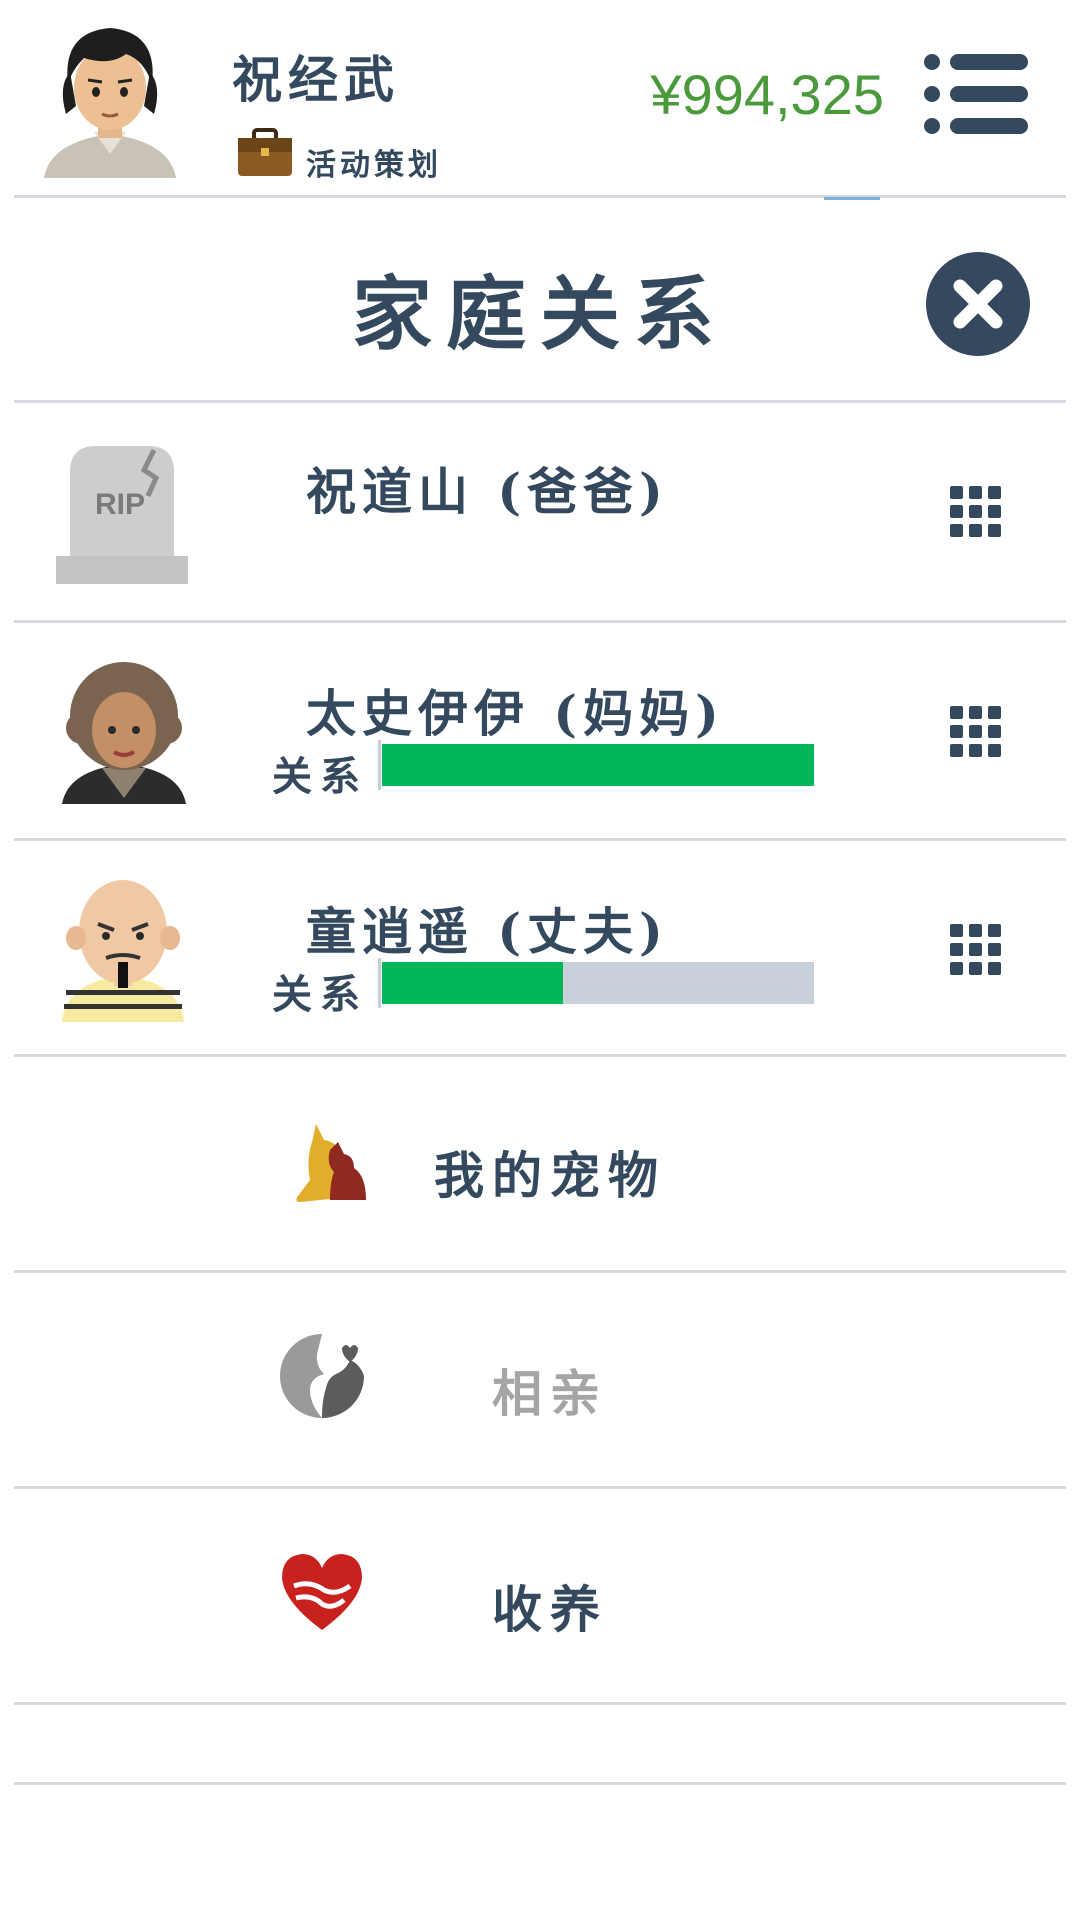 The image size is (1080, 1920). I want to click on family-row-husband: 童逍遥 (丈夫) 关系, so click(540, 948).